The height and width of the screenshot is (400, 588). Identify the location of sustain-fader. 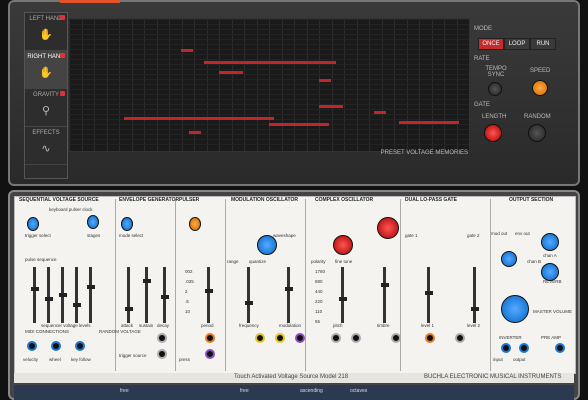
(146, 295).